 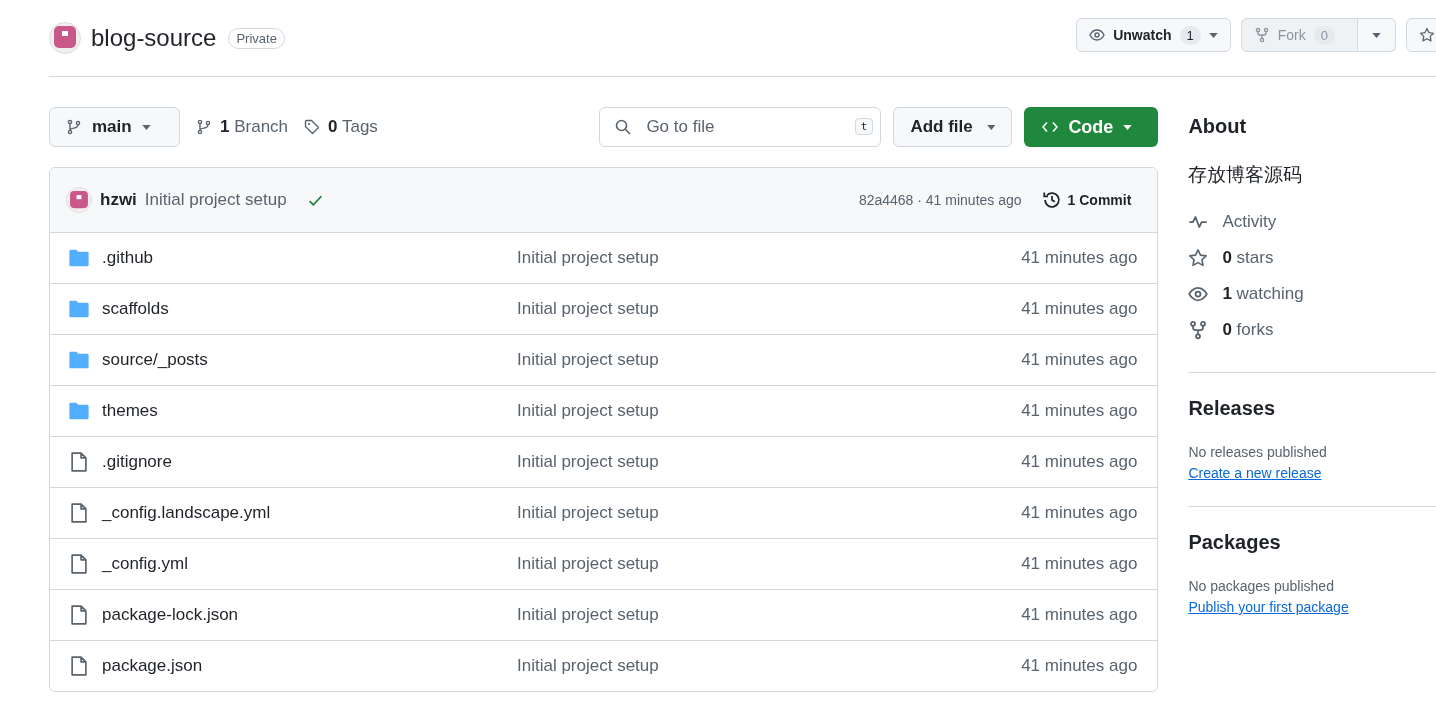 I want to click on file-name-link: package.json, so click(x=152, y=666).